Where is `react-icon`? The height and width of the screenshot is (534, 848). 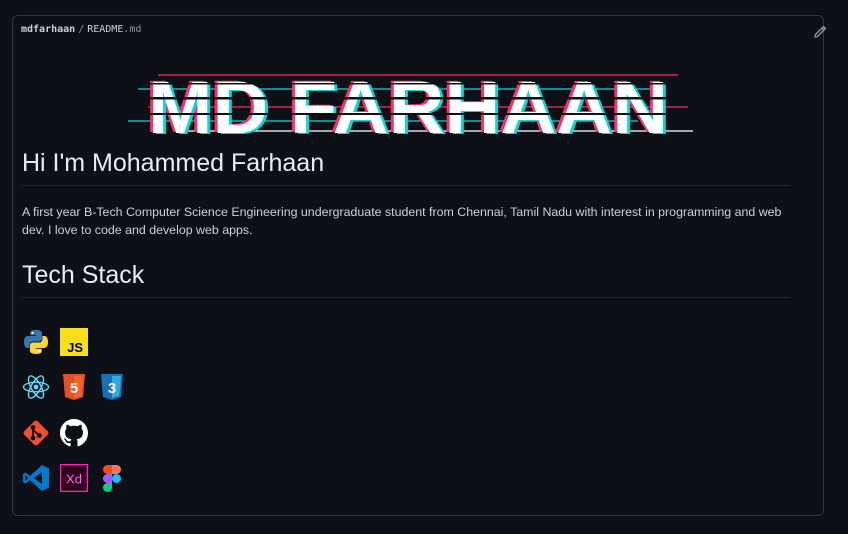
react-icon is located at coordinates (36, 387).